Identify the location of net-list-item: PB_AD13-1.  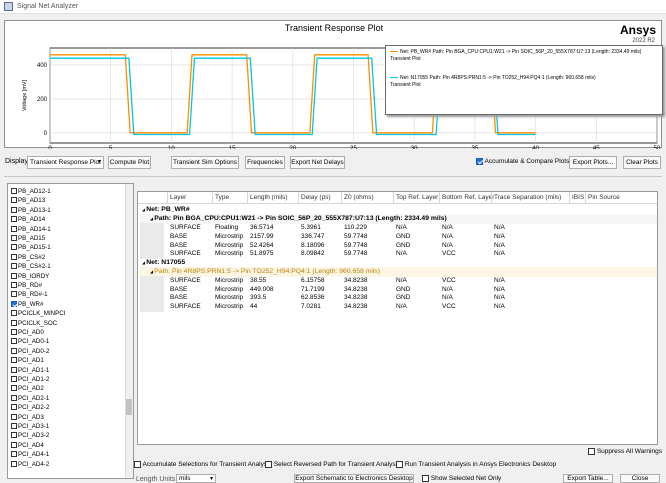
(31, 210).